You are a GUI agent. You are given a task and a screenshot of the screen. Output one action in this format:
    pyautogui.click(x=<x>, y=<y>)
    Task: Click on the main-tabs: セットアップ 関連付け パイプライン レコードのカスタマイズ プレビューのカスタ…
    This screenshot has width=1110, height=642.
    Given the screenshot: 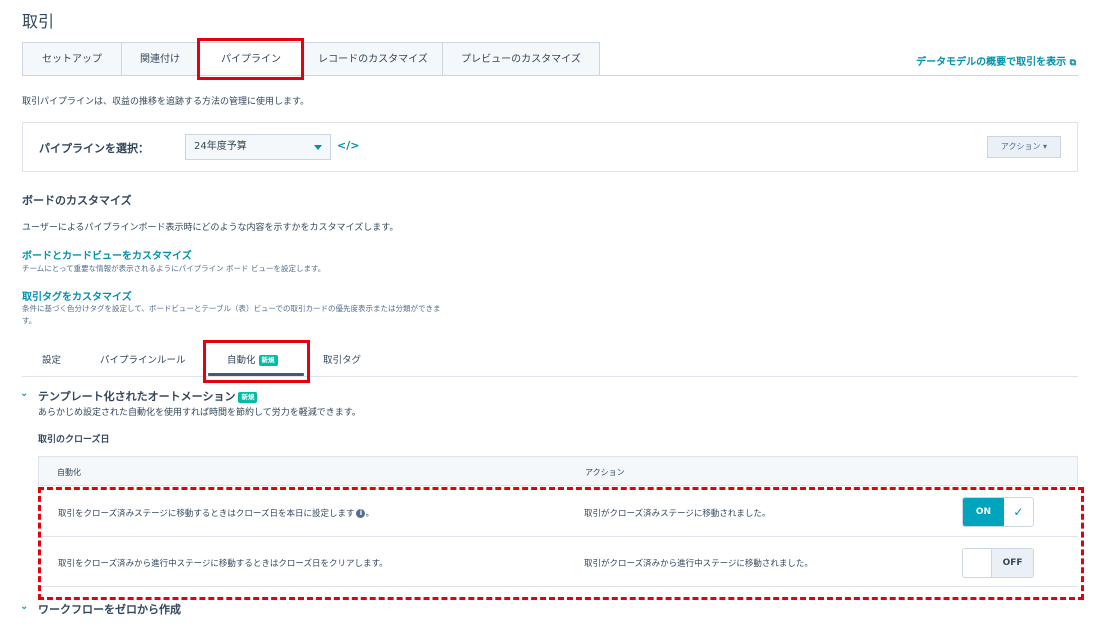 What is the action you would take?
    pyautogui.click(x=311, y=59)
    